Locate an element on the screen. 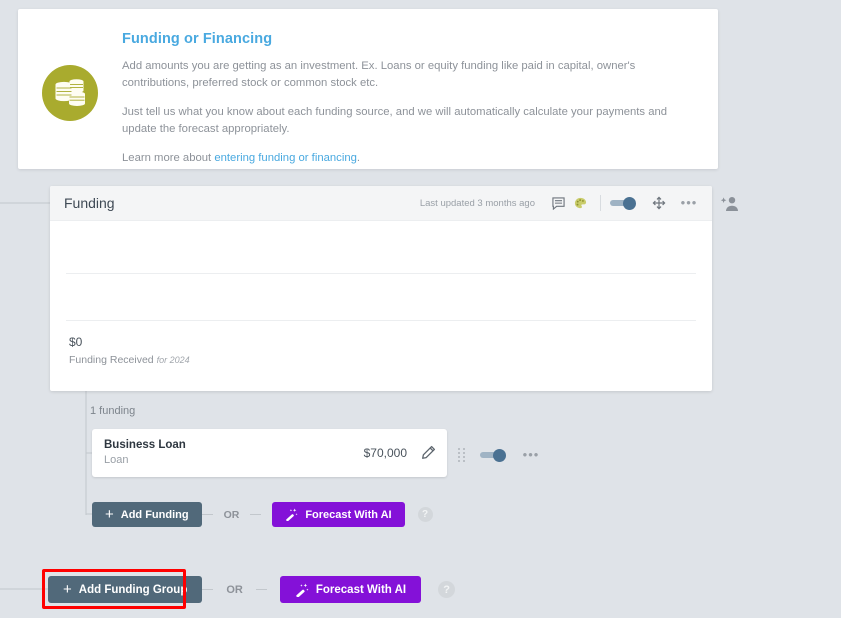 This screenshot has height=618, width=841. add-funding-group-button: + Add Funding Group is located at coordinates (125, 589).